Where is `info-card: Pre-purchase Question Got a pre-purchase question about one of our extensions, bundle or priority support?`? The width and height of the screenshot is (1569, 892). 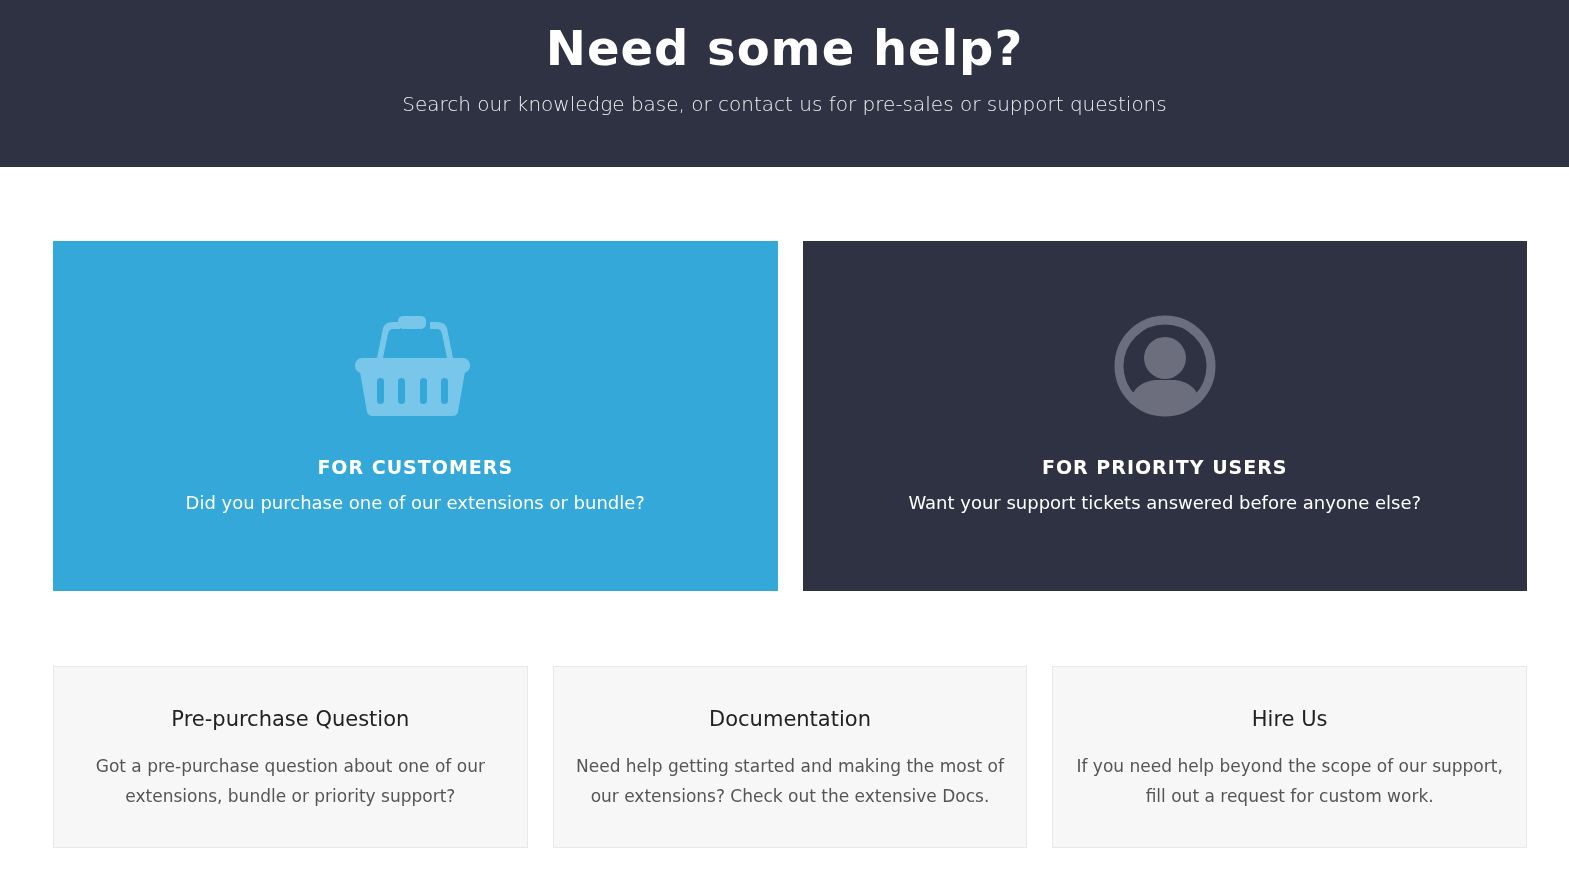 info-card: Pre-purchase Question Got a pre-purchase question about one of our extensions, bundle or priority support? is located at coordinates (290, 757).